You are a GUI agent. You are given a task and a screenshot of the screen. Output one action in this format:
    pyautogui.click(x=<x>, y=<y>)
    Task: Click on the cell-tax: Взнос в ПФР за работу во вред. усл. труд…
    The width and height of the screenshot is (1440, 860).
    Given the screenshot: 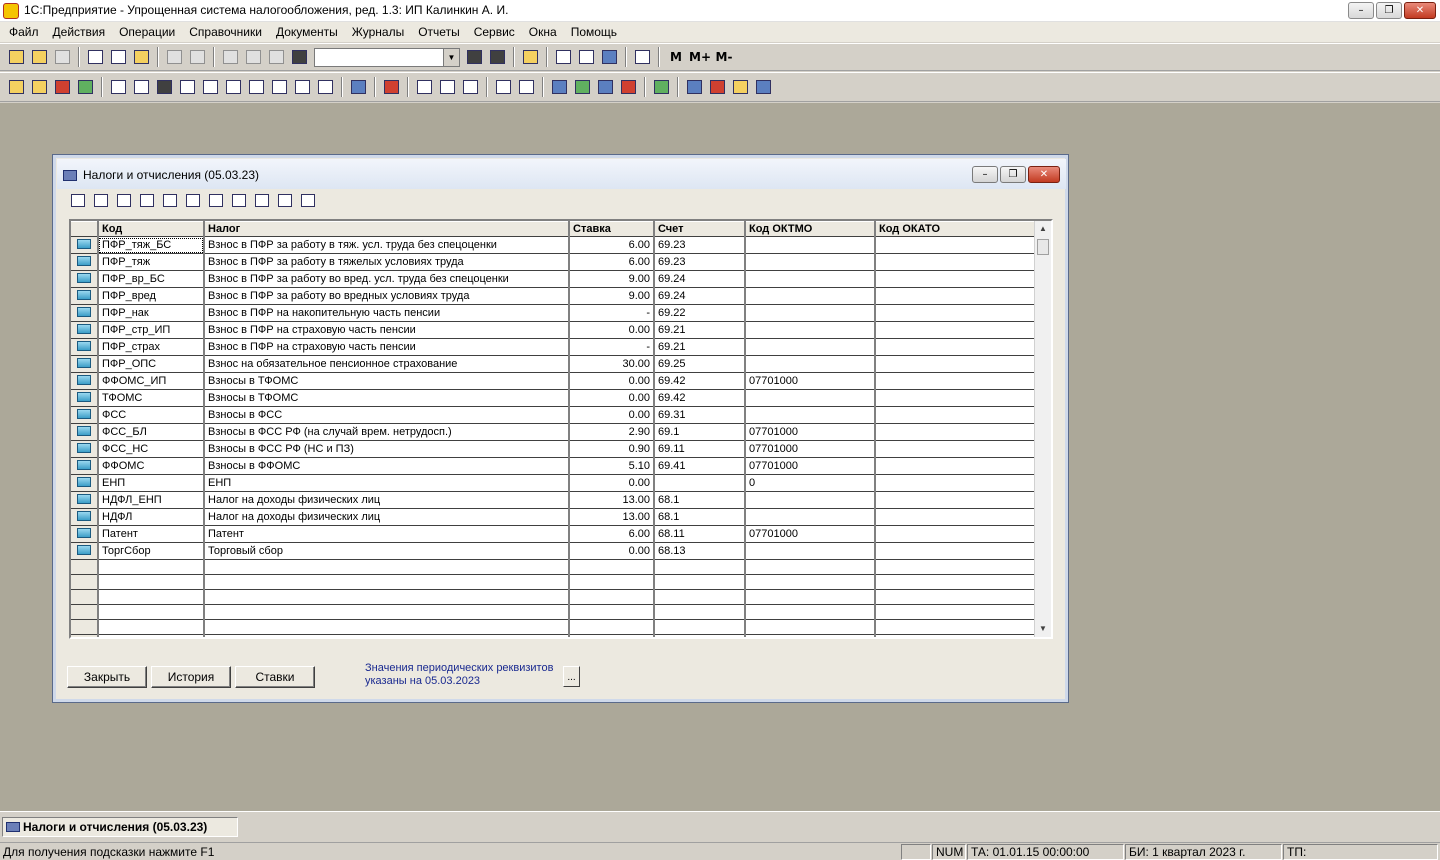 What is the action you would take?
    pyautogui.click(x=387, y=279)
    